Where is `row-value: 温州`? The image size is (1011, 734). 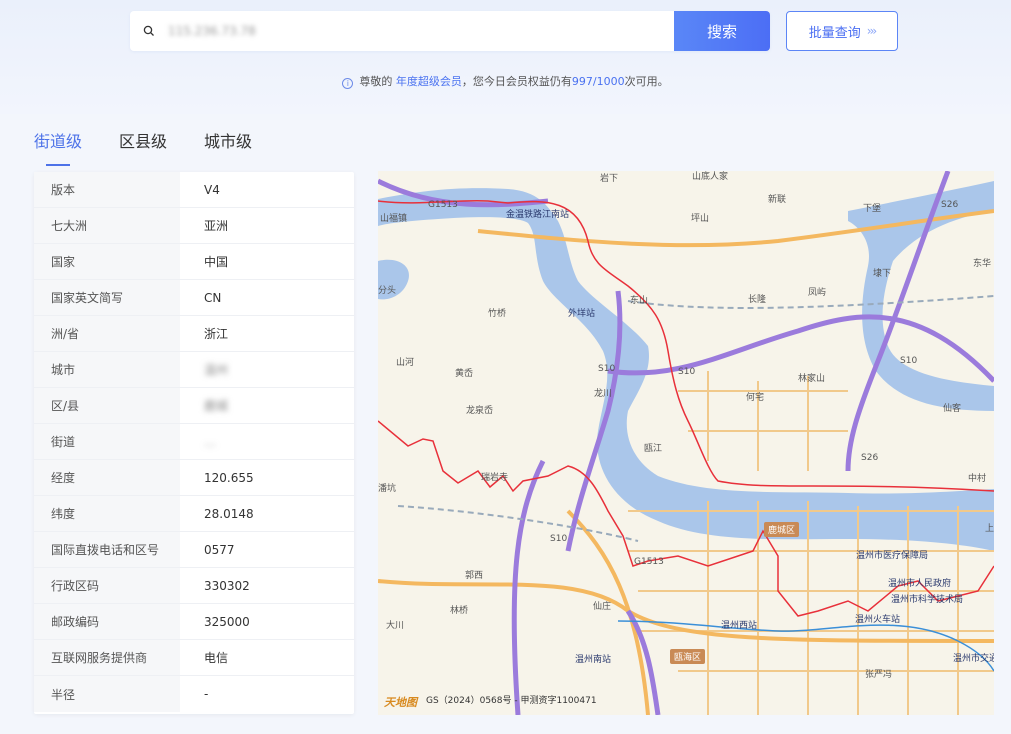 row-value: 温州 is located at coordinates (216, 370).